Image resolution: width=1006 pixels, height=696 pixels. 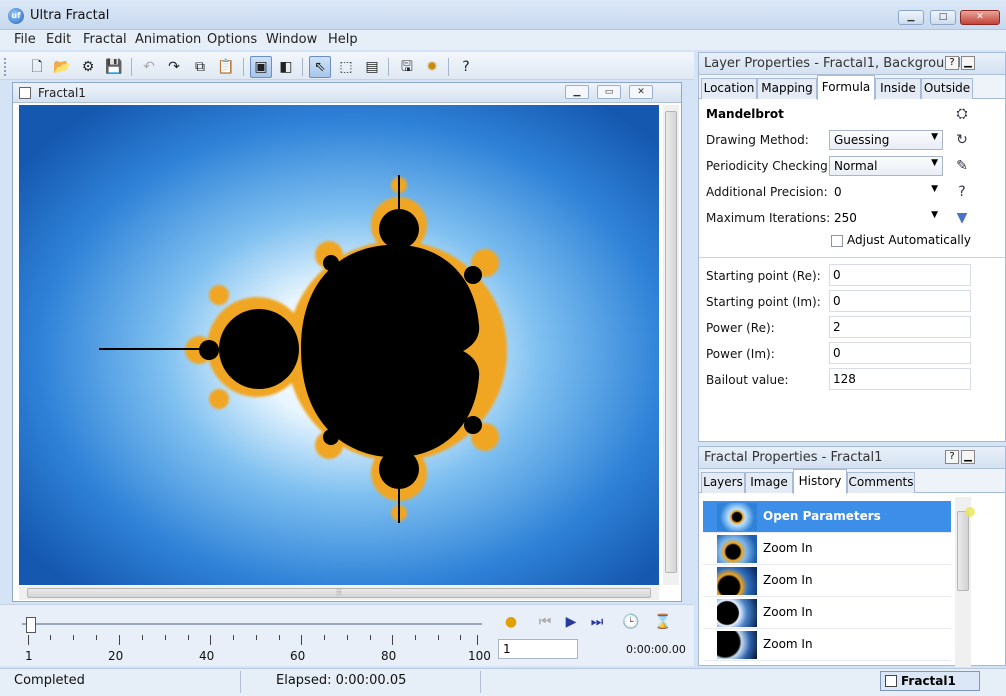 I want to click on half-view-icon: ◧, so click(x=286, y=67).